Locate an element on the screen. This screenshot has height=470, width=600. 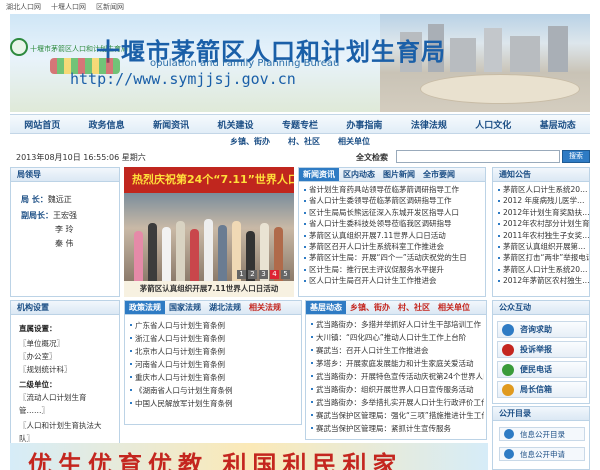
hotline-button: 便民电话 is located at coordinates (542, 369).